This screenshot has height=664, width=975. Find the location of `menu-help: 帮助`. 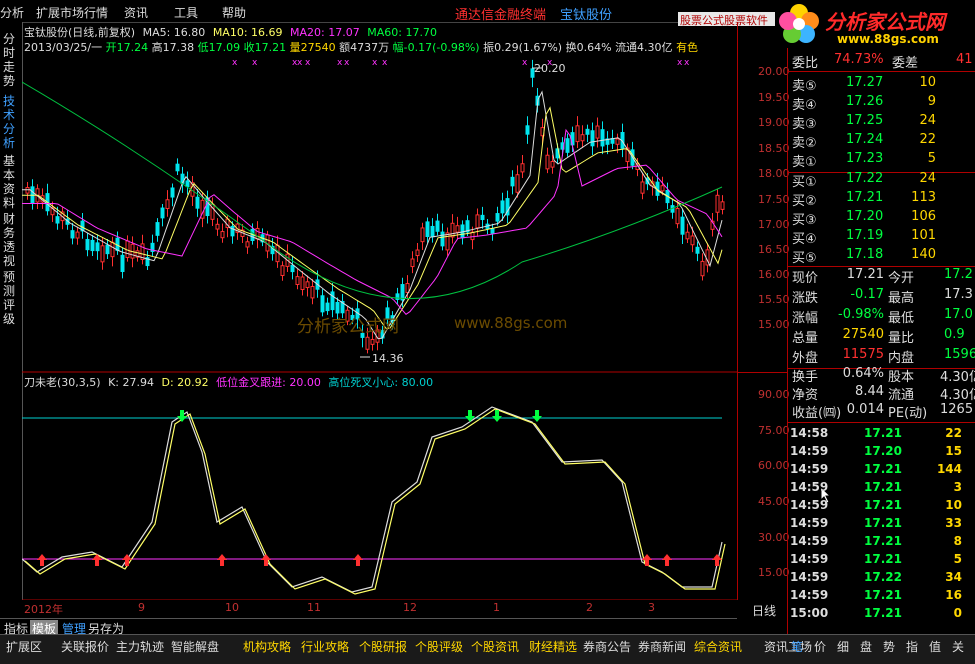

menu-help: 帮助 is located at coordinates (234, 12).